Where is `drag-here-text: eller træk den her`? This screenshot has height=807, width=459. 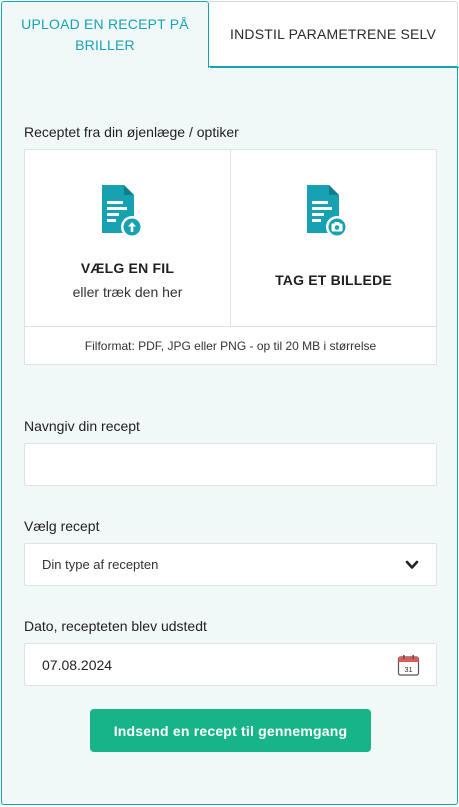
drag-here-text: eller træk den her is located at coordinates (127, 292).